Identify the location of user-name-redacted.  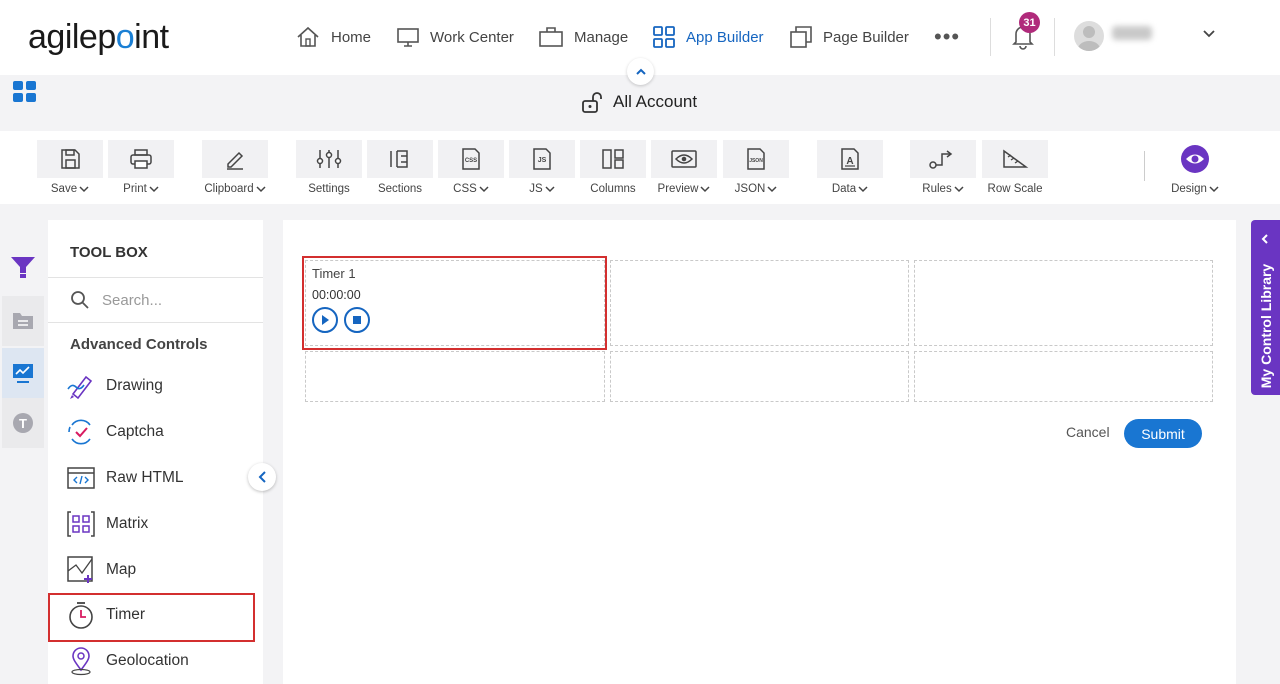
(1132, 33).